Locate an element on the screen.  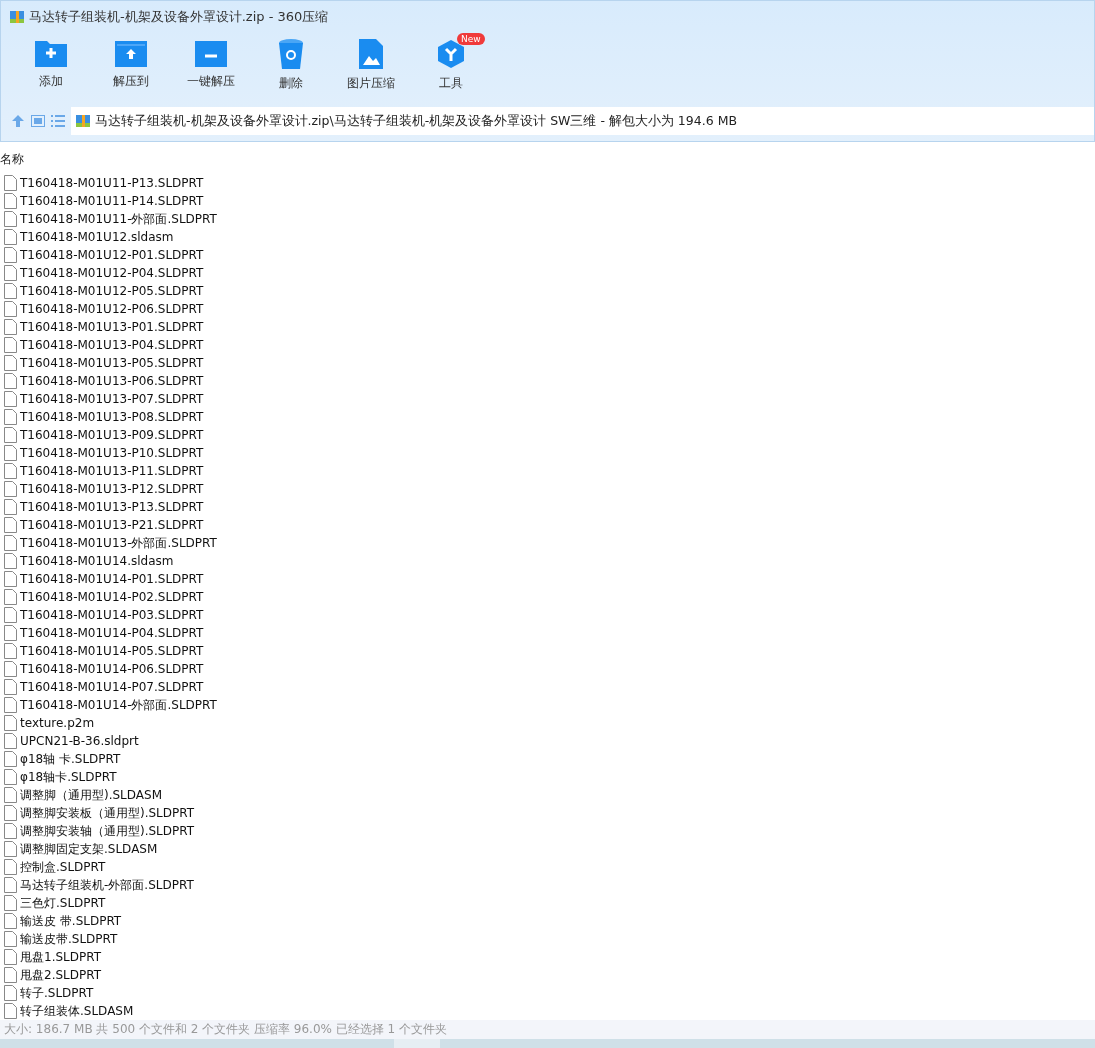
file-name: φ18轴 卡.SLDPRT is located at coordinates (70, 759).